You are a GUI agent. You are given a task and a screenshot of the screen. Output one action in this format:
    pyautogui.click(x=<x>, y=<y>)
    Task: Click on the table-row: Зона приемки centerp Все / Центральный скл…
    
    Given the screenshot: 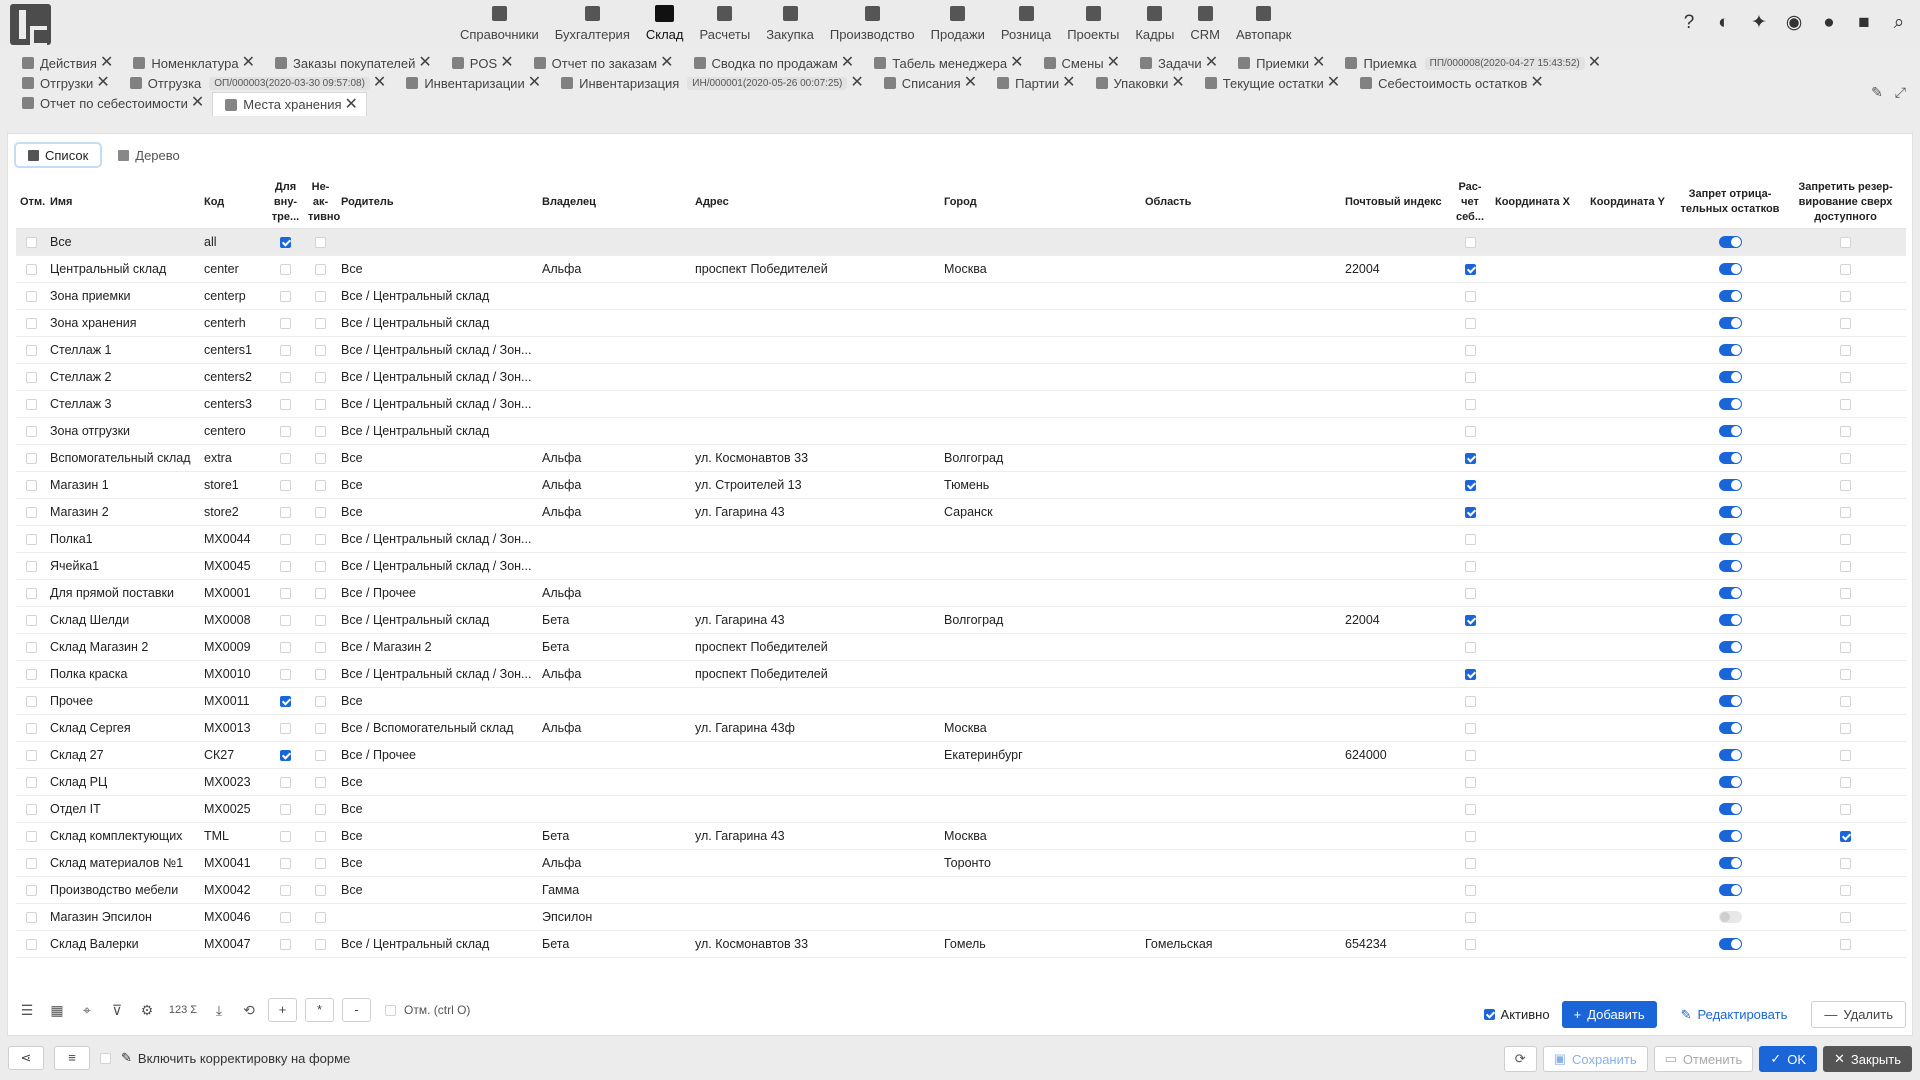 What is the action you would take?
    pyautogui.click(x=961, y=296)
    